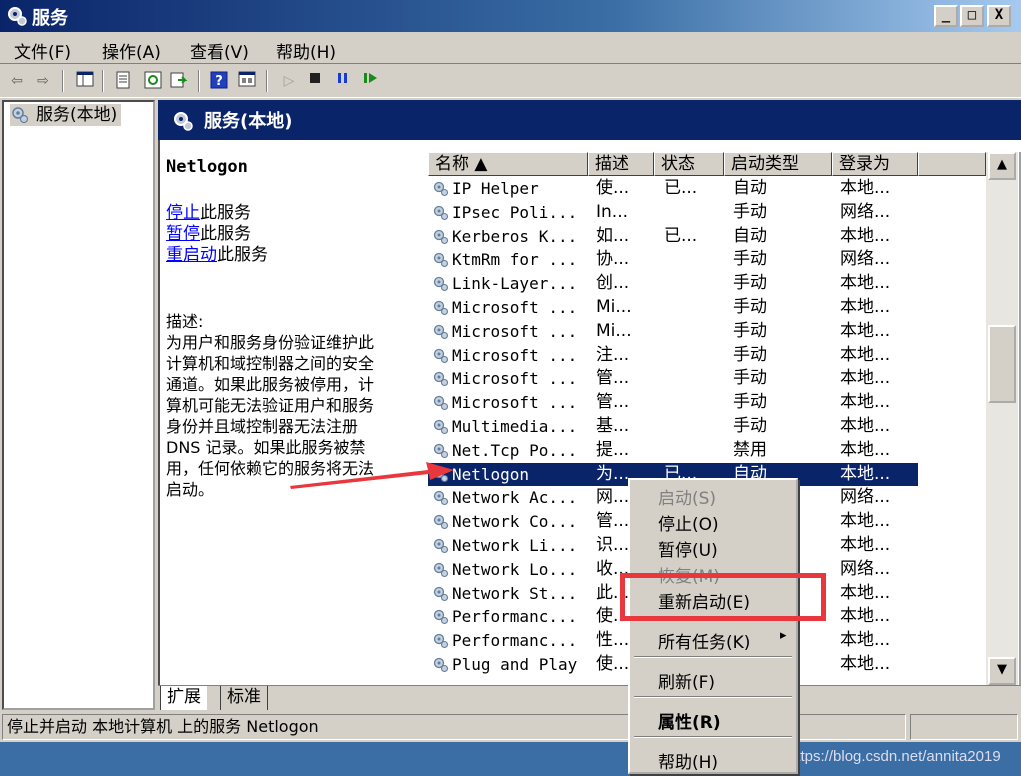  Describe the element at coordinates (183, 698) in the screenshot. I see `tab-extended: 扩展` at that location.